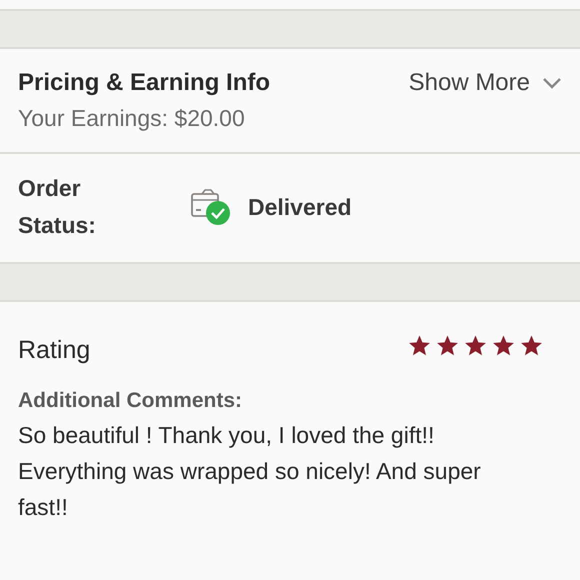  I want to click on status-text: Delivered, so click(300, 207).